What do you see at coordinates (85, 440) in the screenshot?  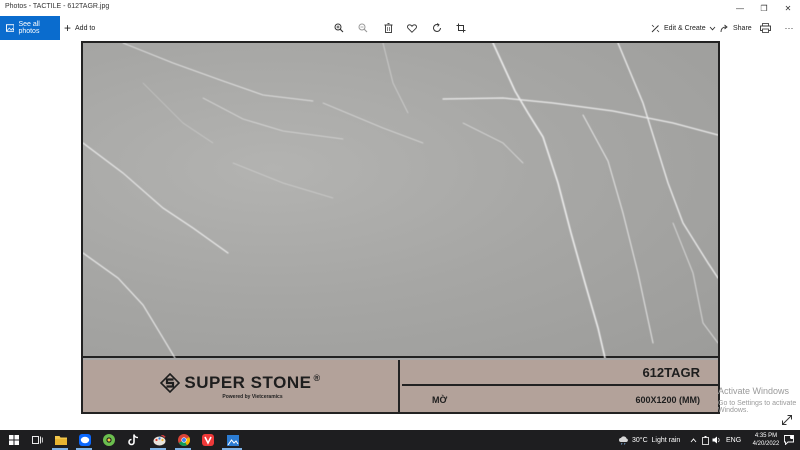 I see `zalo-icon` at bounding box center [85, 440].